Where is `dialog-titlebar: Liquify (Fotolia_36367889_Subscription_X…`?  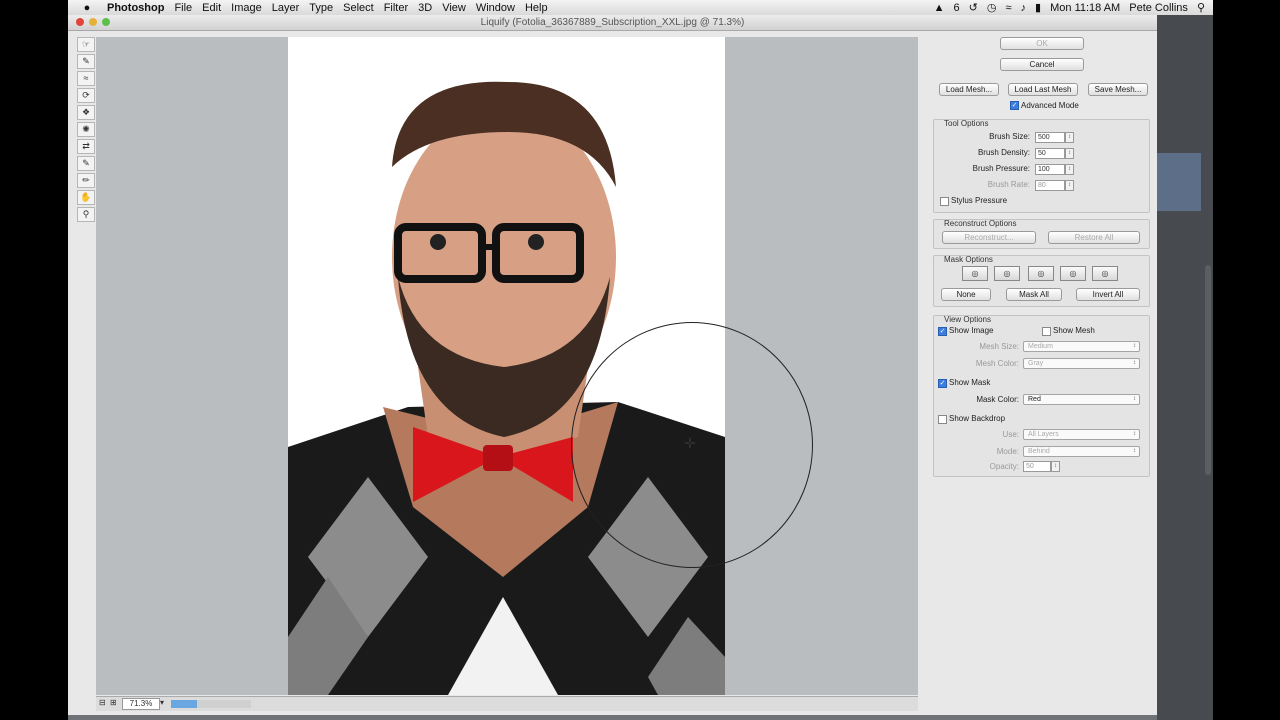
dialog-titlebar: Liquify (Fotolia_36367889_Subscription_X… is located at coordinates (612, 23).